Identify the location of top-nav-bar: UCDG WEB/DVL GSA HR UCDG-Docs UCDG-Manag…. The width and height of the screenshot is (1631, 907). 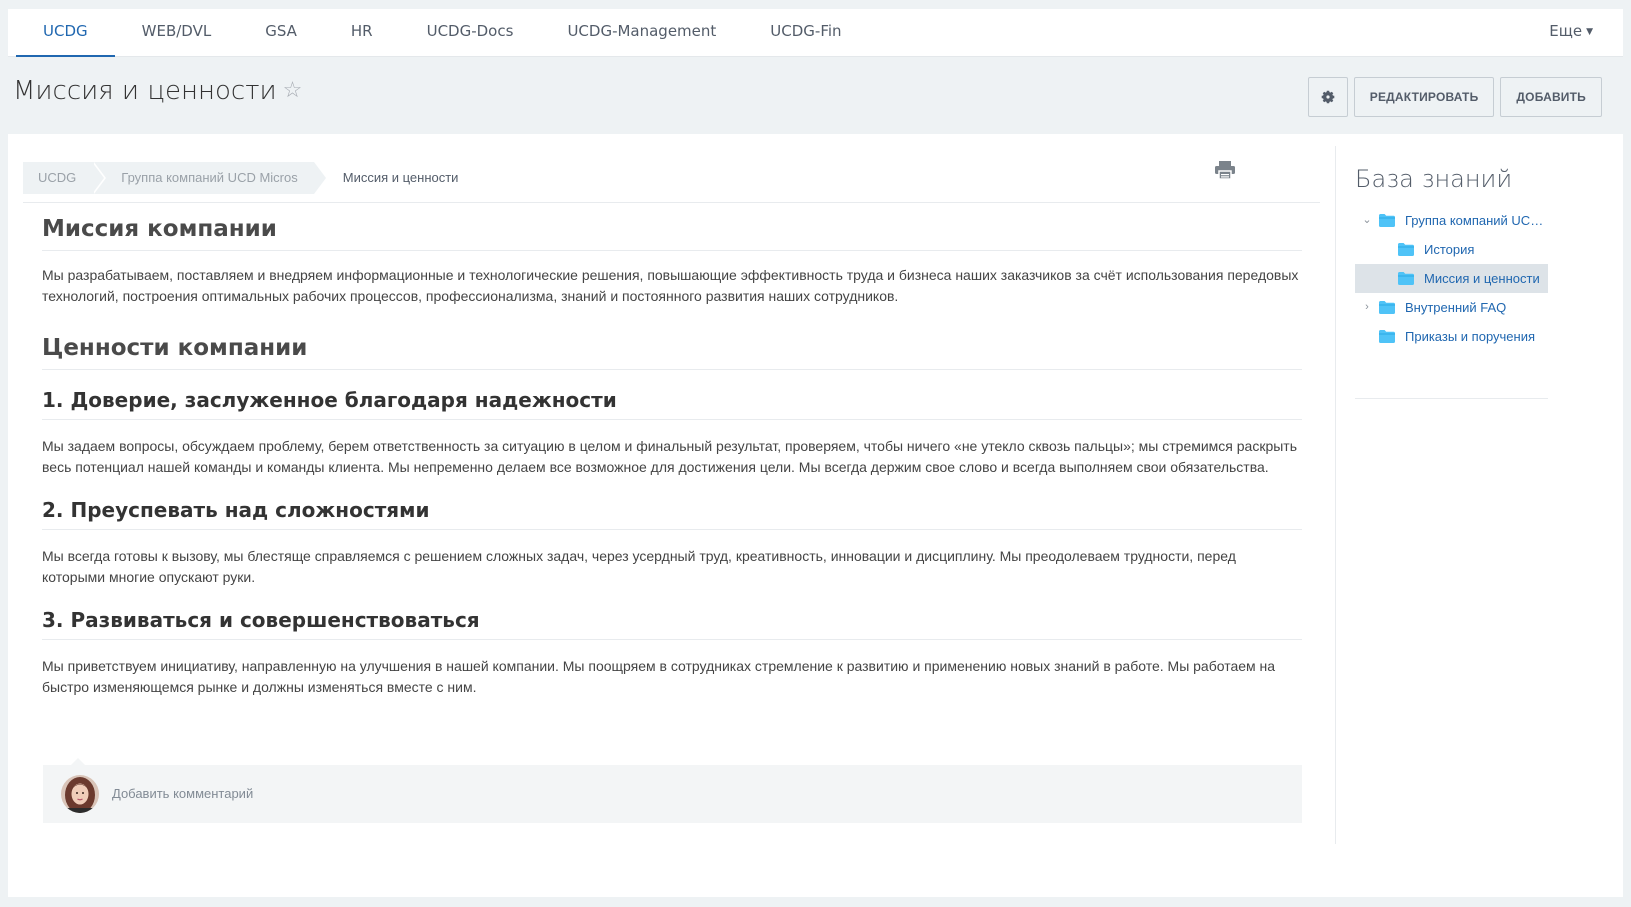
(815, 33).